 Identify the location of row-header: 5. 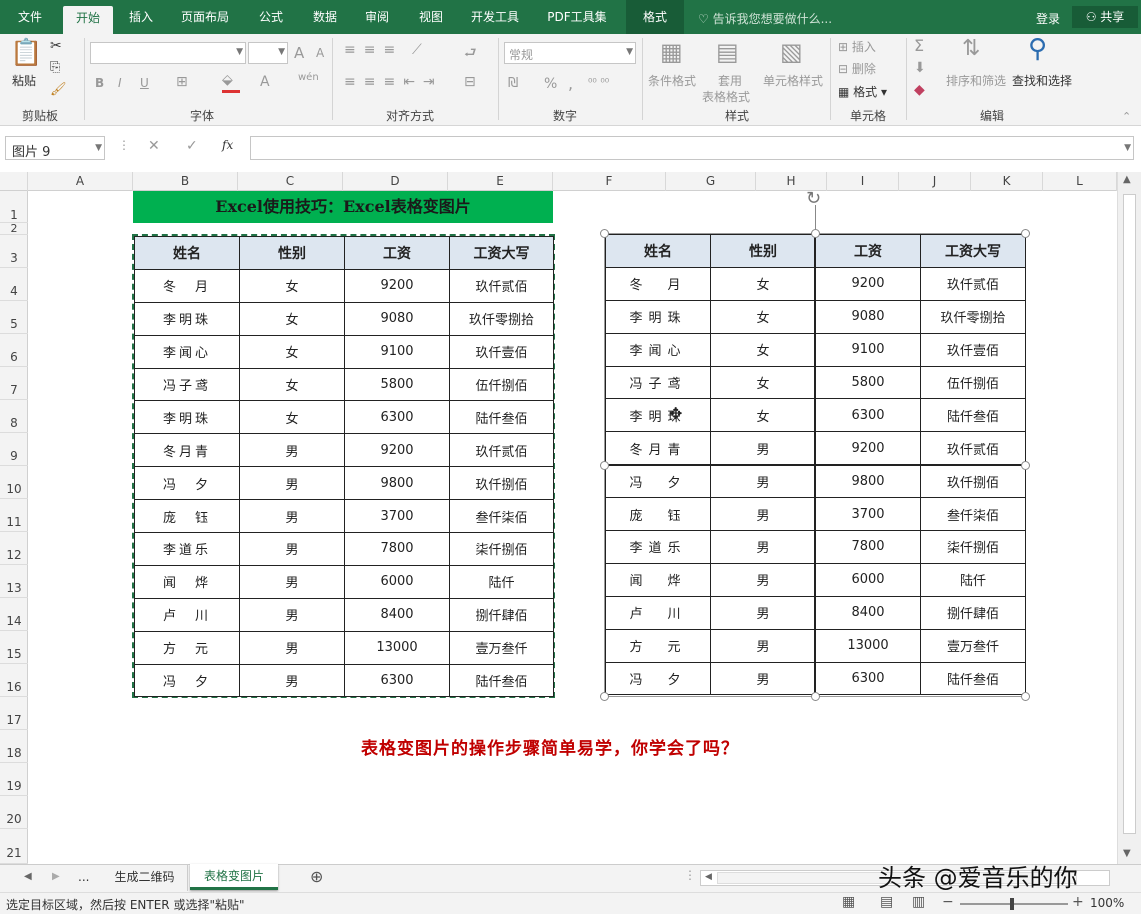
(14, 317).